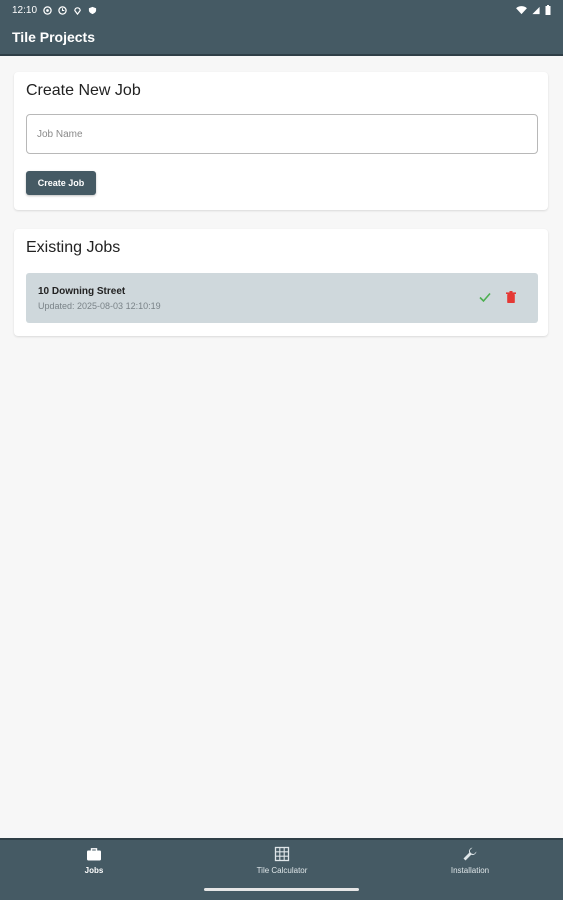  What do you see at coordinates (282, 134) in the screenshot?
I see `job-name-input` at bounding box center [282, 134].